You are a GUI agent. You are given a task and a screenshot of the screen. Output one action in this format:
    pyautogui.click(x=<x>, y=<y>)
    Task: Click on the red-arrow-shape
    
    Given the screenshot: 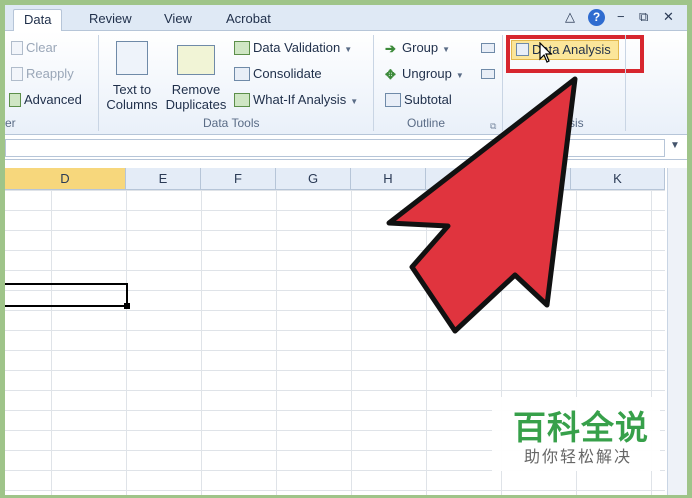 What is the action you would take?
    pyautogui.click(x=482, y=205)
    